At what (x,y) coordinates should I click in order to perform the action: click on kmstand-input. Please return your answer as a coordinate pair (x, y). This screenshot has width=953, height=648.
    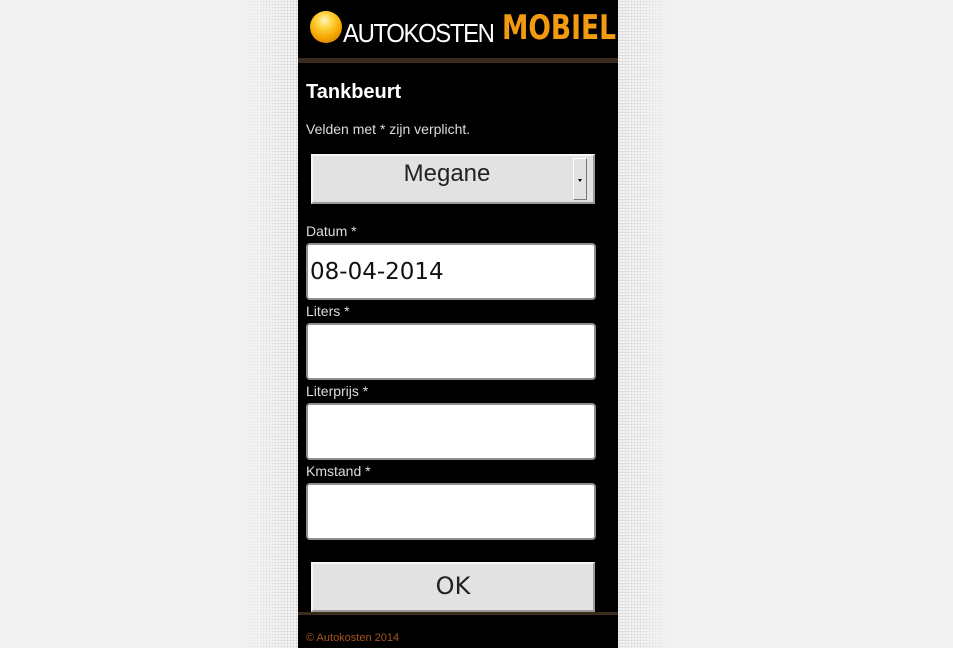
    Looking at the image, I should click on (451, 511).